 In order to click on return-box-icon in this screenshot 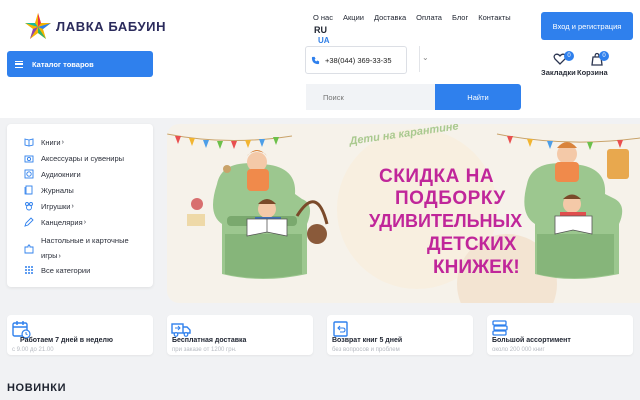, I will do `click(340, 329)`.